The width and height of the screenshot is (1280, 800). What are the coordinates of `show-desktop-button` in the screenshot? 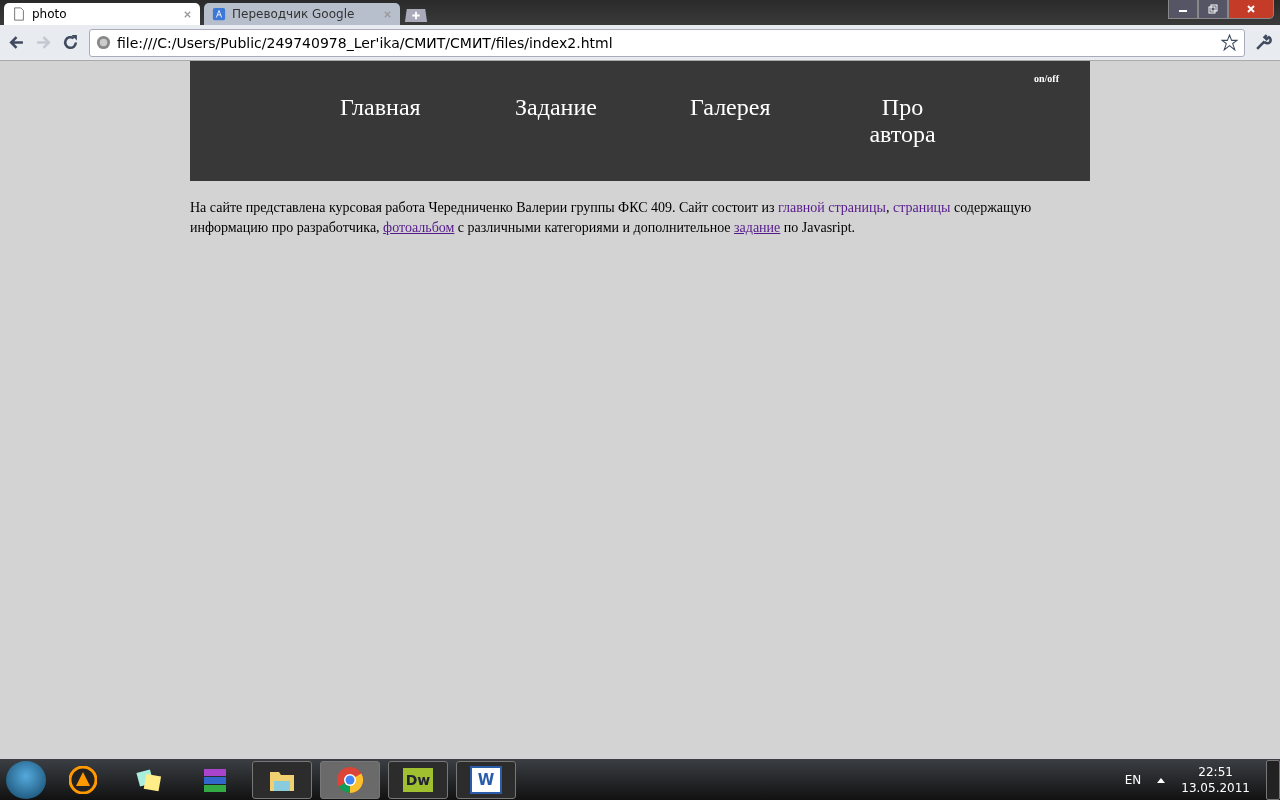 It's located at (1273, 779).